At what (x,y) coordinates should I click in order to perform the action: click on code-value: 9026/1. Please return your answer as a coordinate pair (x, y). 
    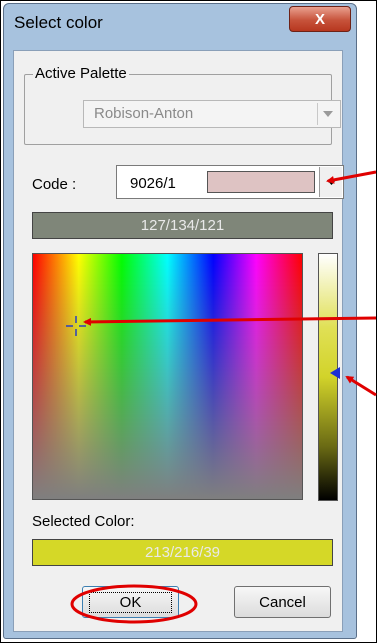
    Looking at the image, I should click on (153, 183).